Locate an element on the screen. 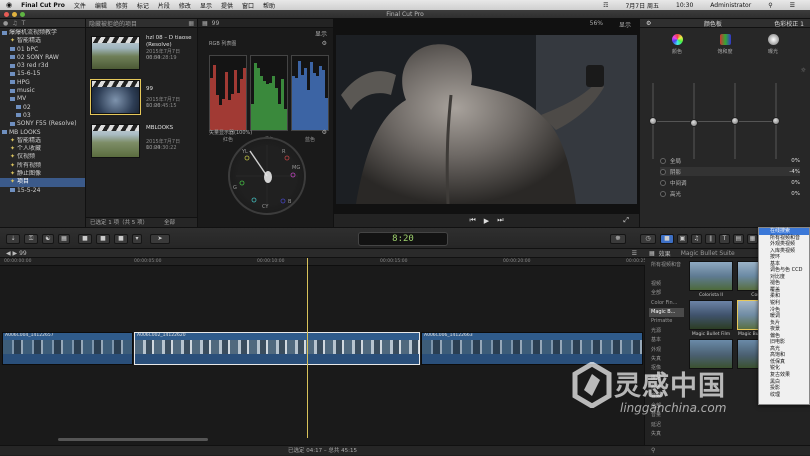 The height and width of the screenshot is (456, 810). photo-button: ▣ is located at coordinates (682, 239).